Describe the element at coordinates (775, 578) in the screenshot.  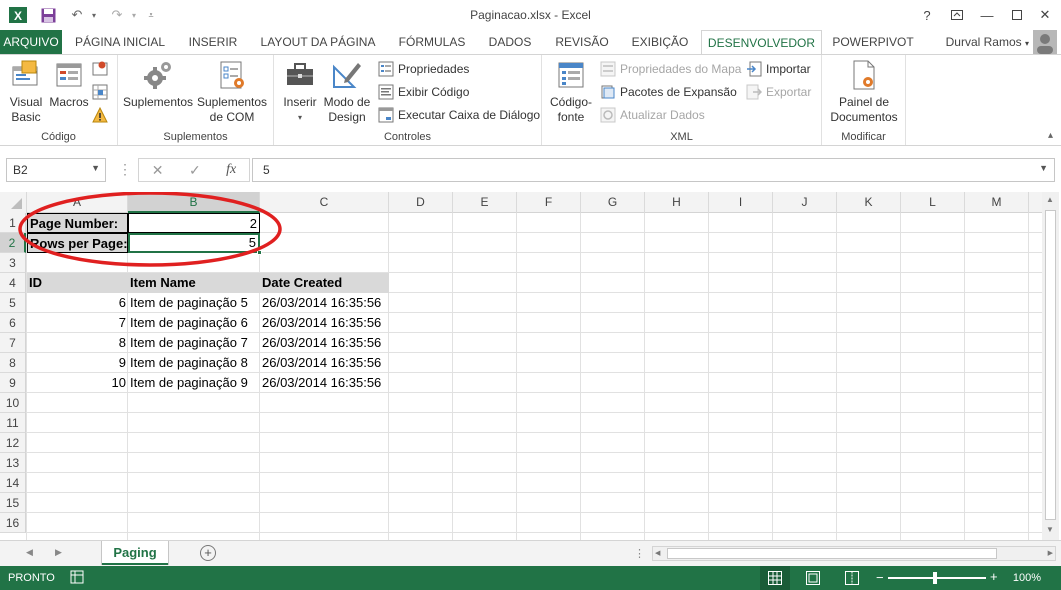
I see `normal-view-button` at that location.